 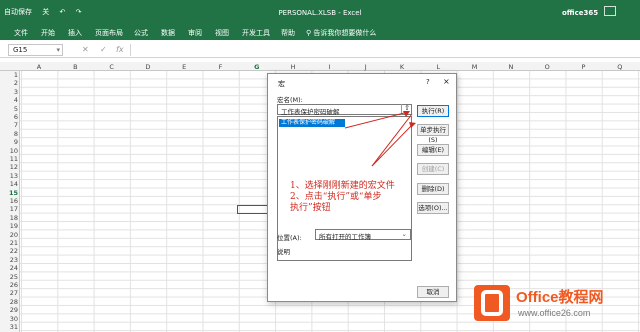 I want to click on dialog-title: 宏, so click(x=281, y=84).